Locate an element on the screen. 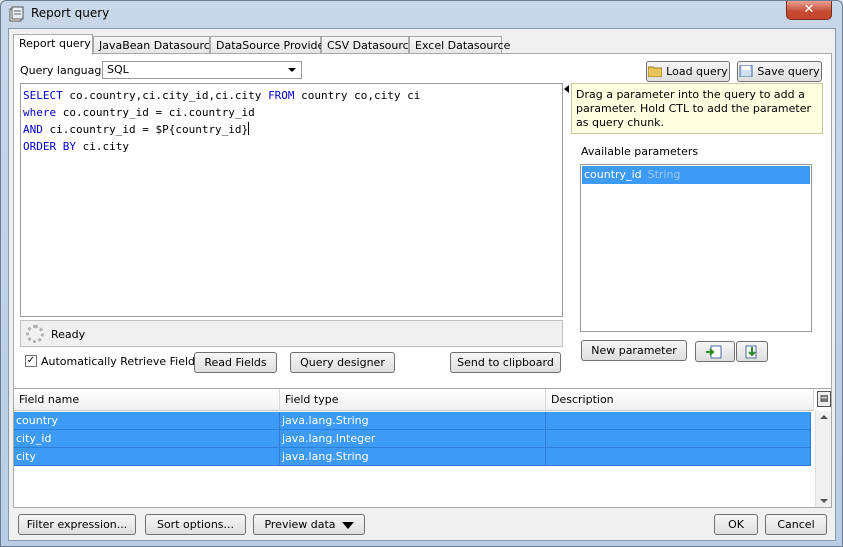 This screenshot has width=843, height=547. cancel-button: Cancel is located at coordinates (796, 524).